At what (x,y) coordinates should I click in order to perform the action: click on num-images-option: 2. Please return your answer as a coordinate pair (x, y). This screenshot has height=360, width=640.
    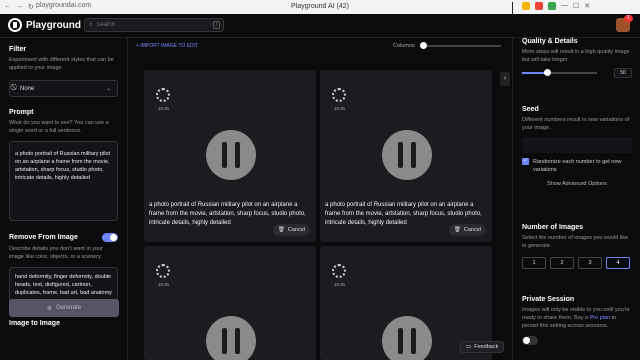
    Looking at the image, I should click on (562, 263).